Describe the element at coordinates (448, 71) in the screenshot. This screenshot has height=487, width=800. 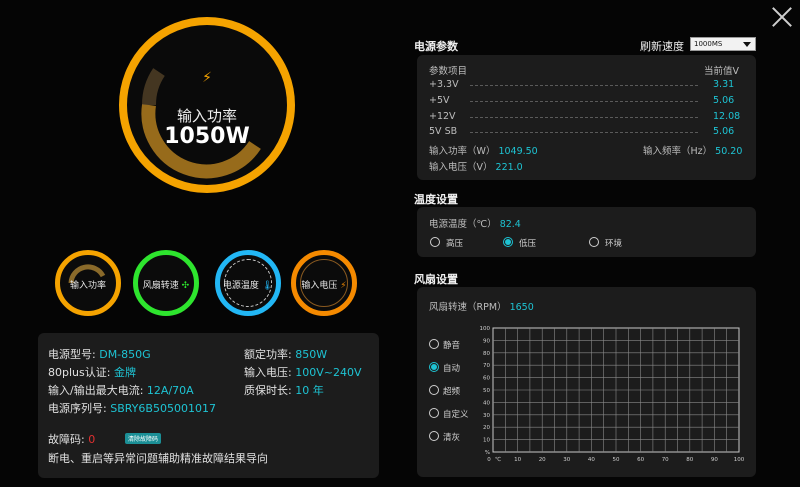
I see `col-item-header: 参数项目` at that location.